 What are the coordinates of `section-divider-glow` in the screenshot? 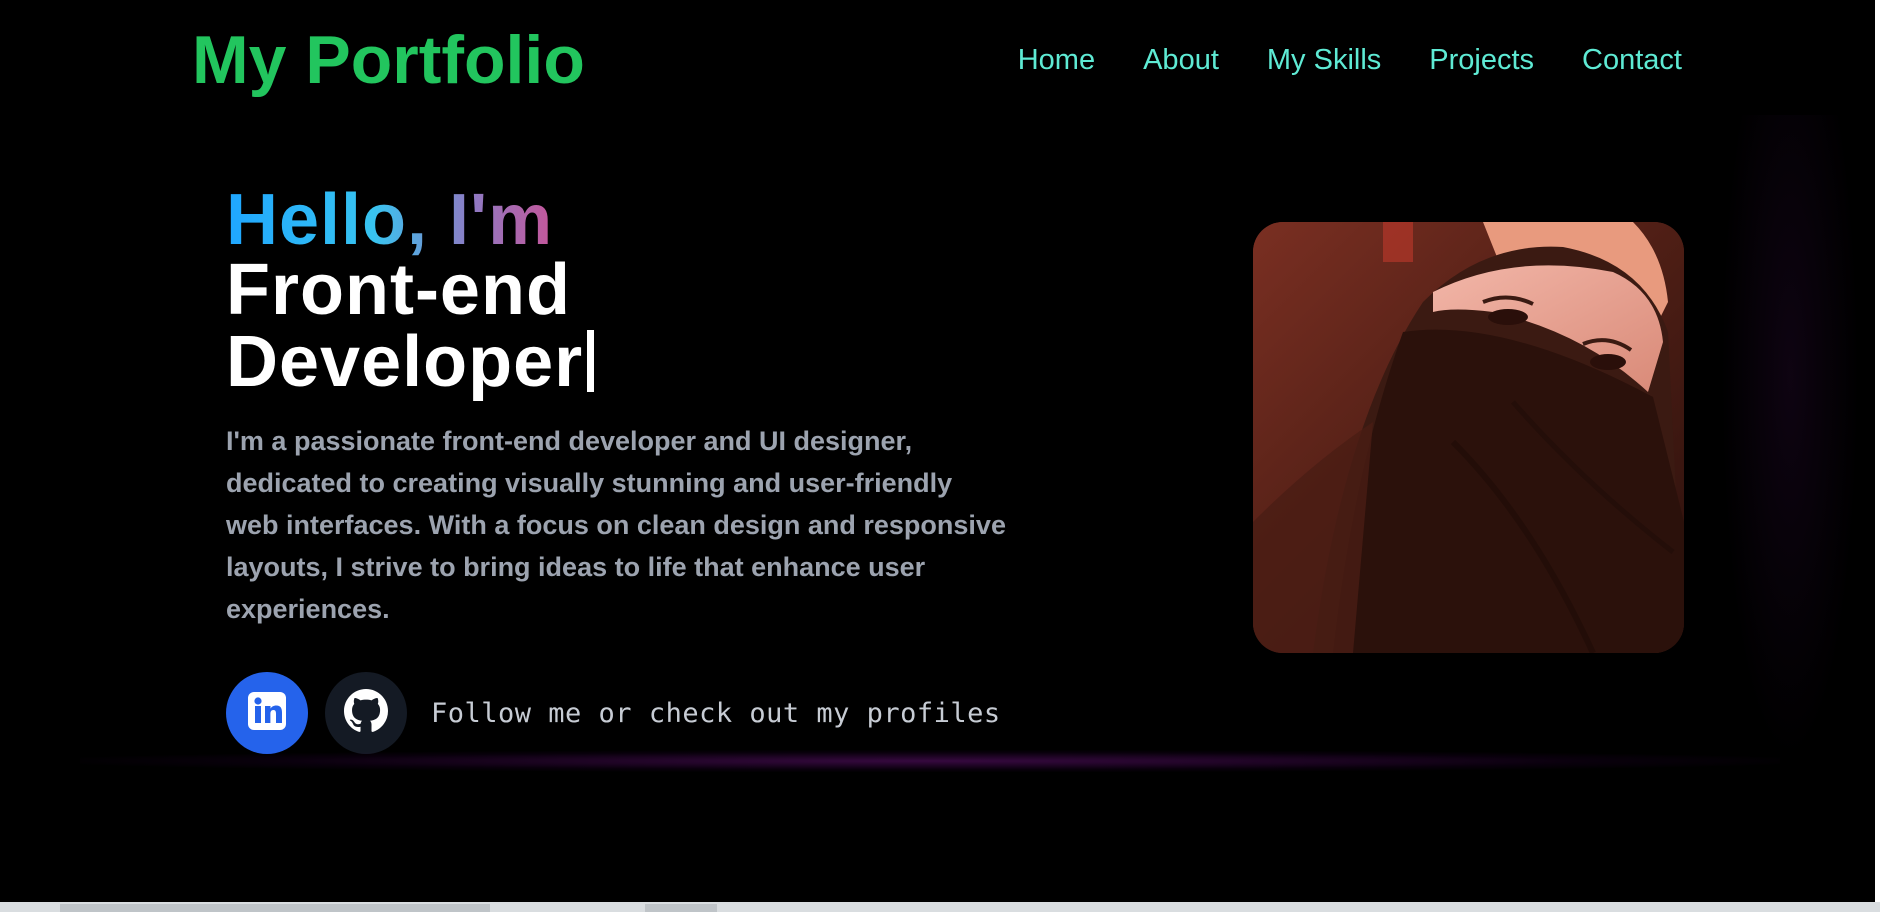 It's located at (930, 761).